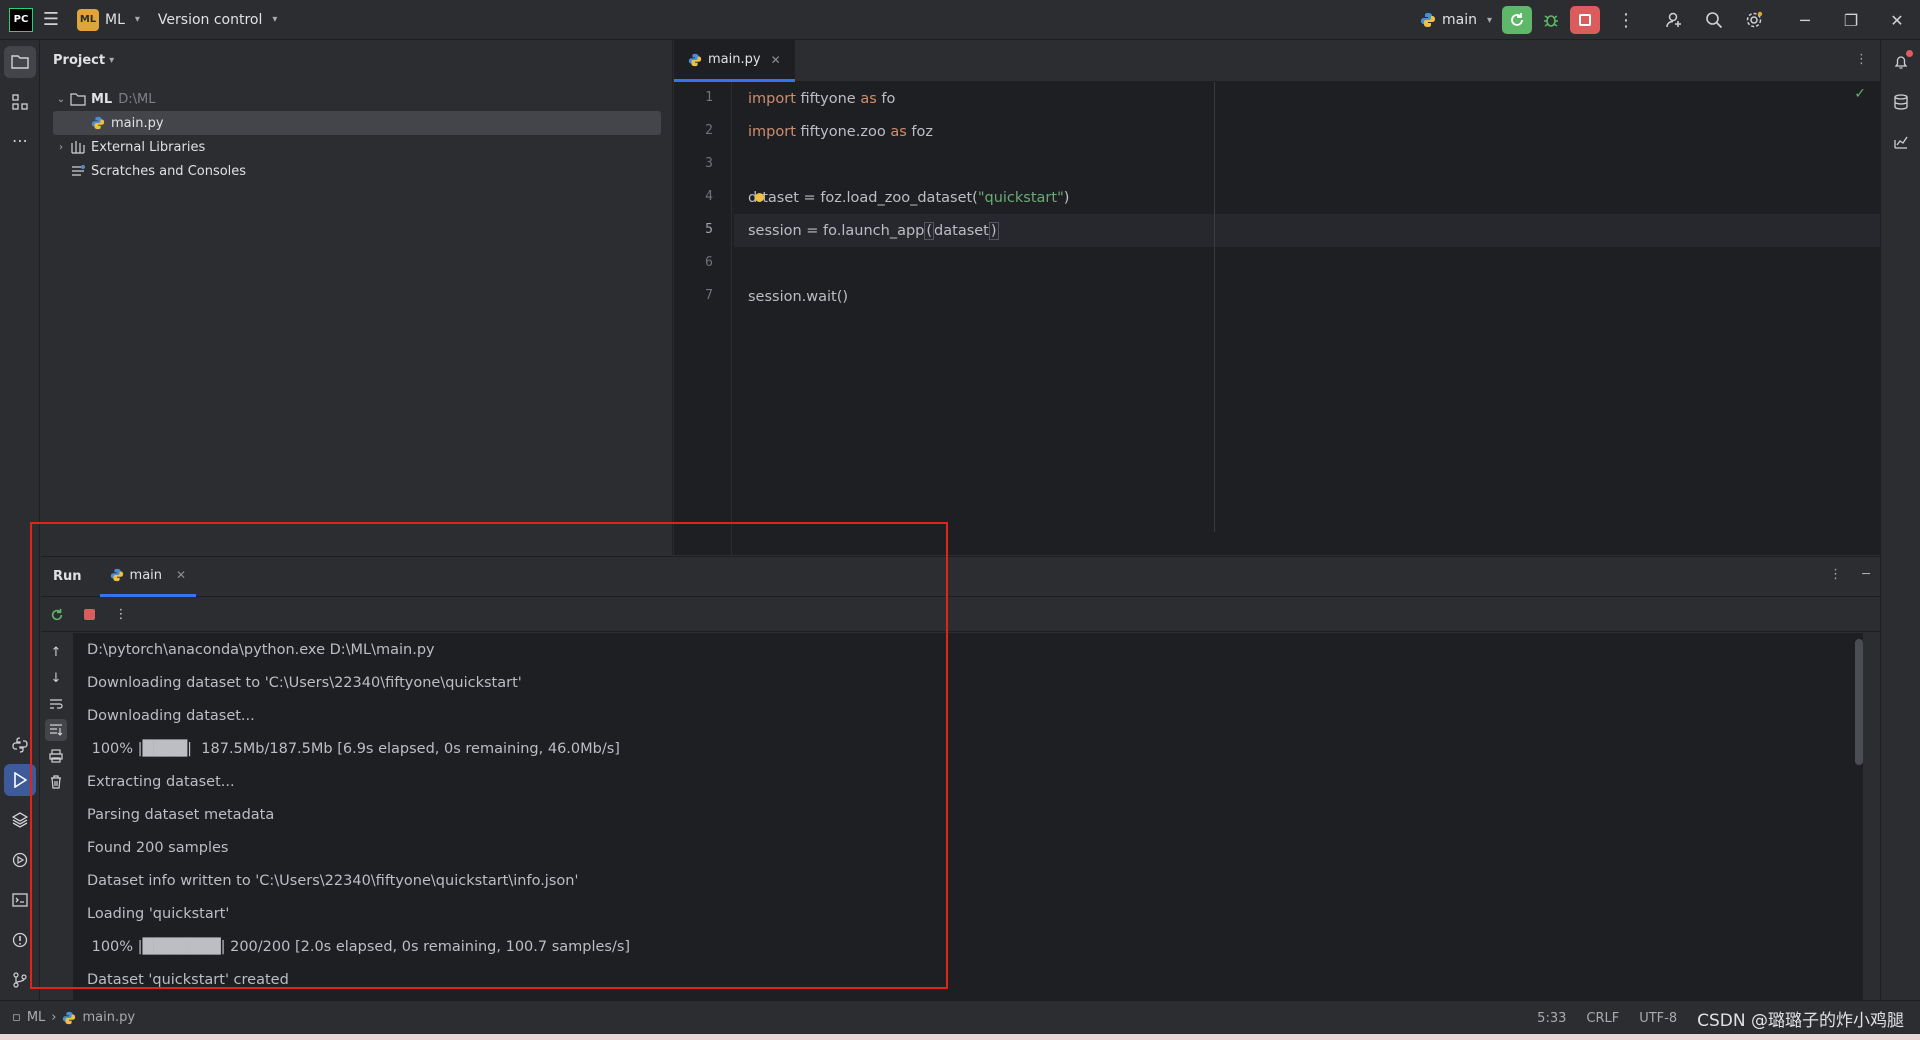  What do you see at coordinates (709, 262) in the screenshot?
I see `line-number: 6` at bounding box center [709, 262].